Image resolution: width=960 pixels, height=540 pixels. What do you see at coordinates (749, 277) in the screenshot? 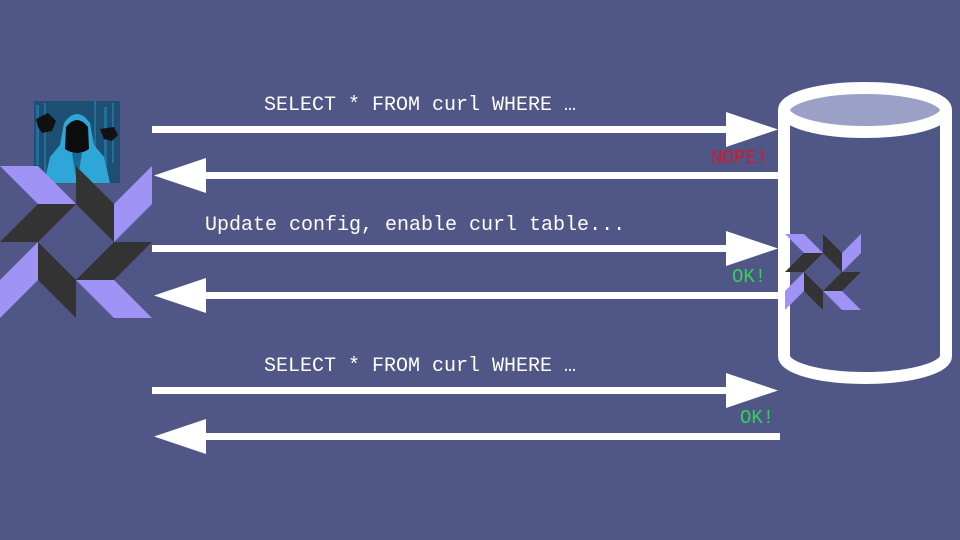
I see `response-label-ok-1: OK!` at bounding box center [749, 277].